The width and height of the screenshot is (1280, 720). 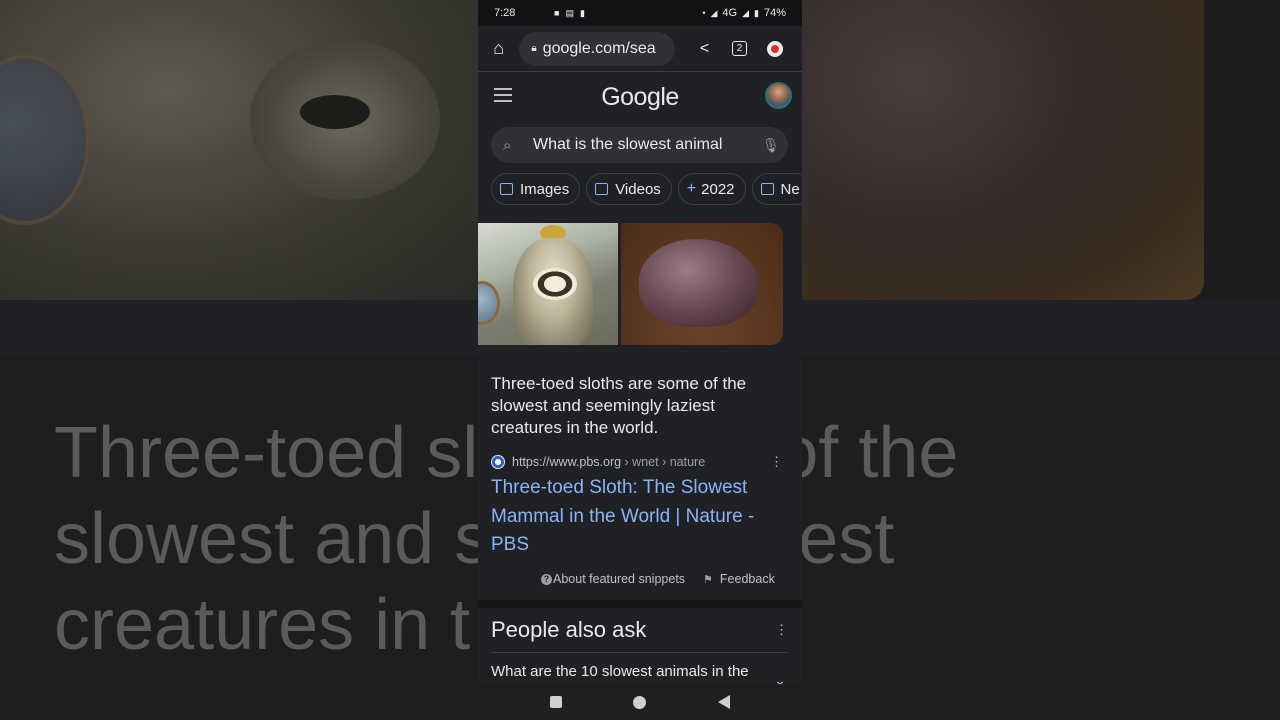 I want to click on source-url: https://www.pbs.org › wnet › nature, so click(x=608, y=462).